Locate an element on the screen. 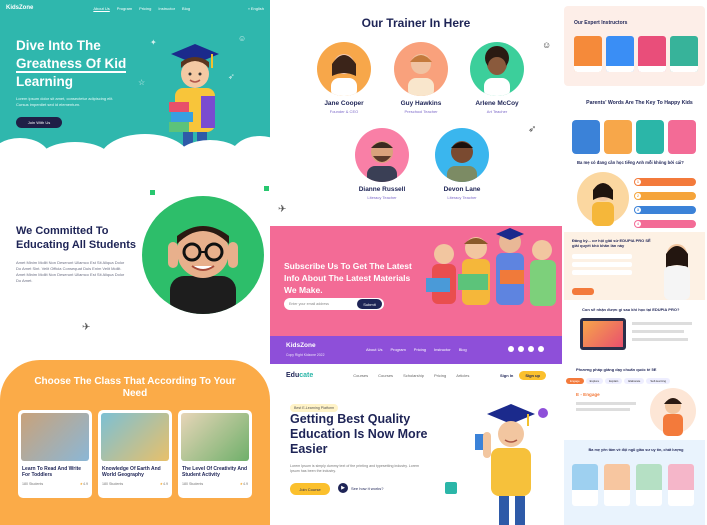 Image resolution: width=707 pixels, height=525 pixels. cloud-shape is located at coordinates (250, 148).